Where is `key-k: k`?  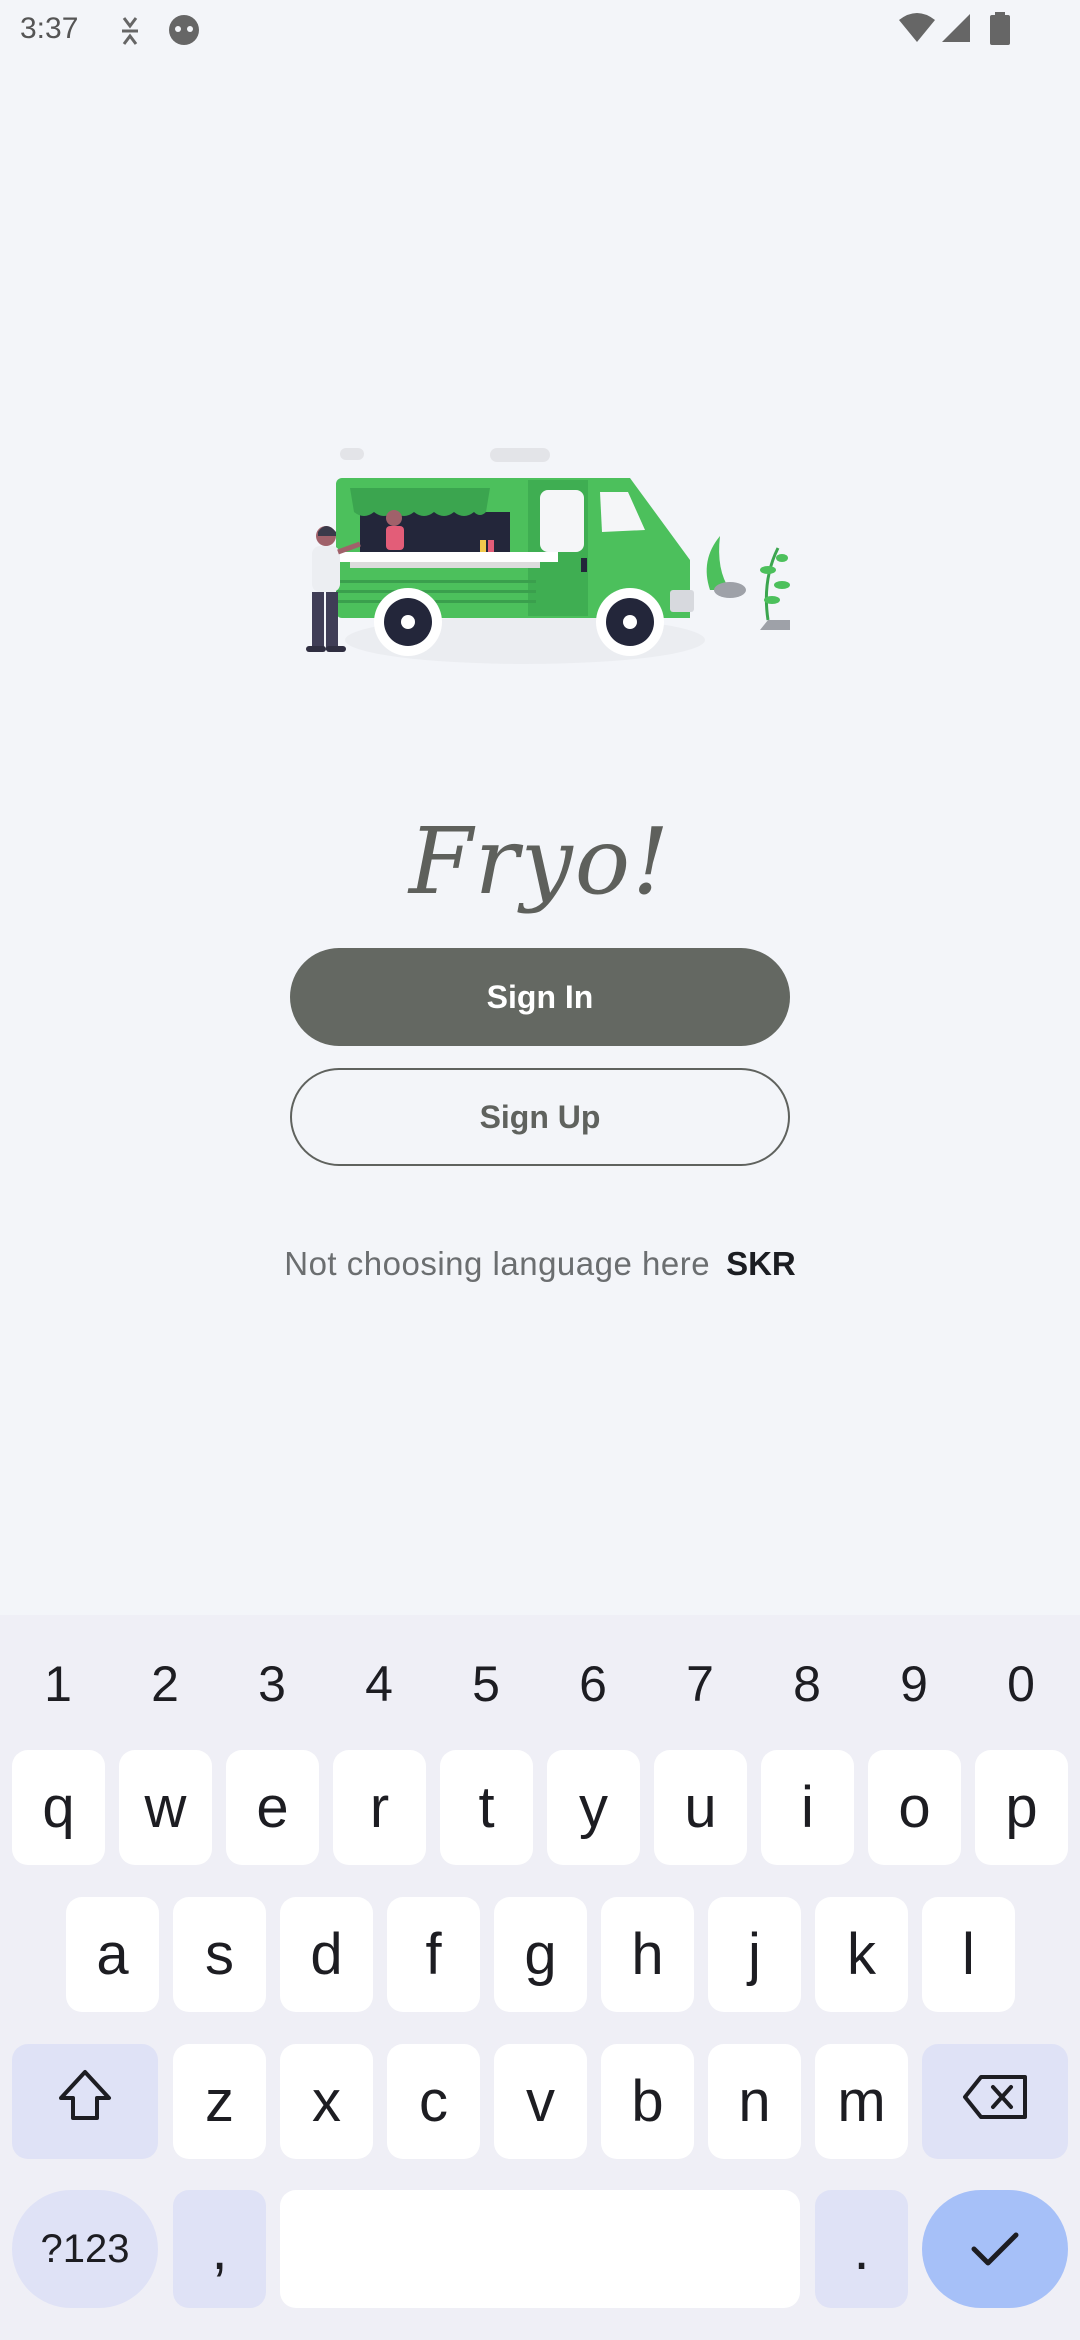
key-k: k is located at coordinates (861, 1954).